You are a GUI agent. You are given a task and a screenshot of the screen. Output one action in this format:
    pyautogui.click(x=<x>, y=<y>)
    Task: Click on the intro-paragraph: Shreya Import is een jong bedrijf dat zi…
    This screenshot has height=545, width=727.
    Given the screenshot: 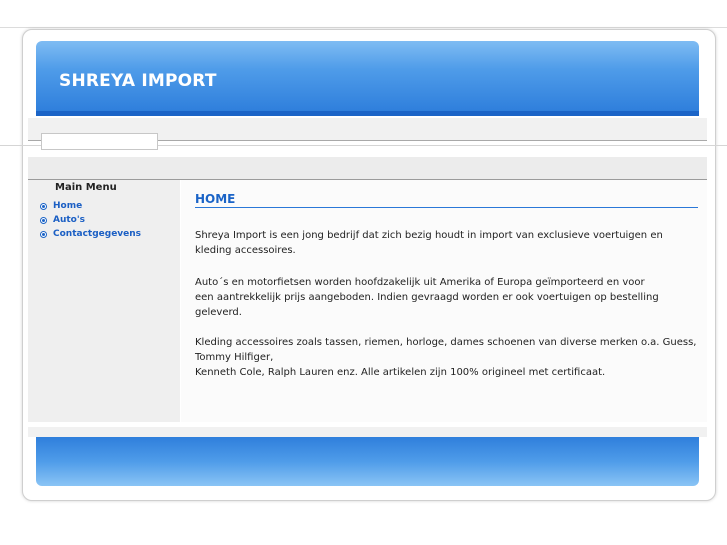 What is the action you would take?
    pyautogui.click(x=447, y=243)
    